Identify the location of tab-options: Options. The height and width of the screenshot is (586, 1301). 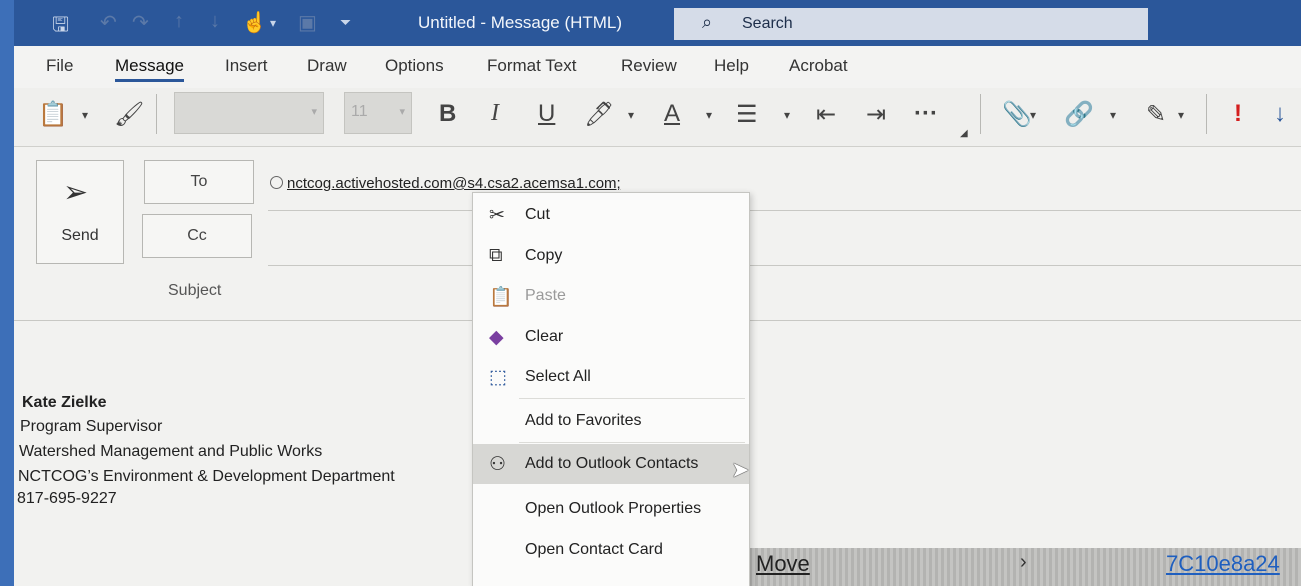
(414, 66).